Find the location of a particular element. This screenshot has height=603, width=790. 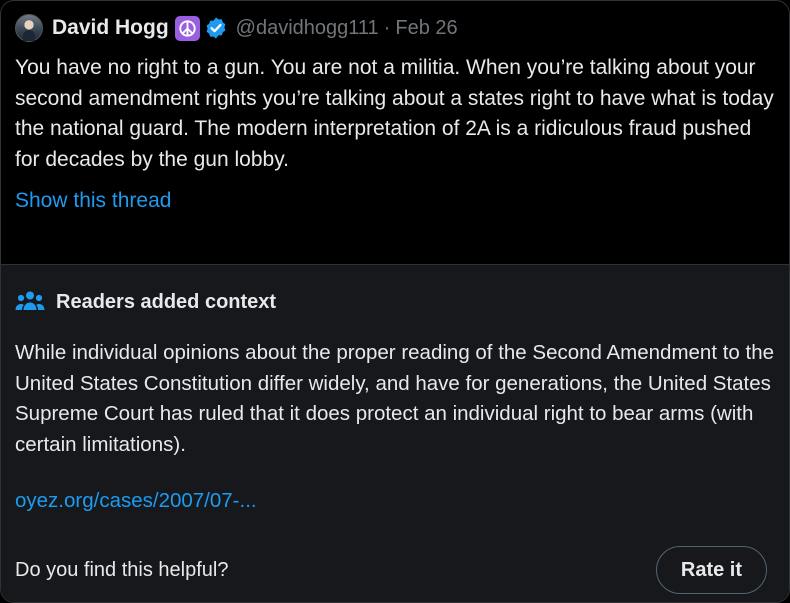

user-handle: @davidhogg111 is located at coordinates (307, 28).